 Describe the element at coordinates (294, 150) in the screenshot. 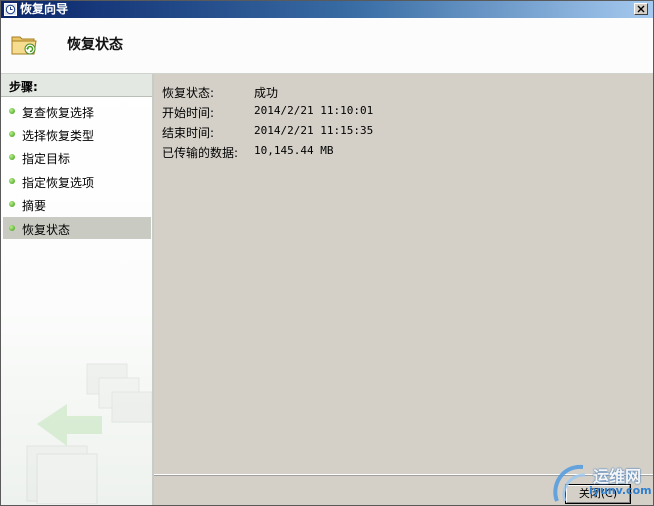

I see `data-transferred-value: 10,145.44 MB` at that location.